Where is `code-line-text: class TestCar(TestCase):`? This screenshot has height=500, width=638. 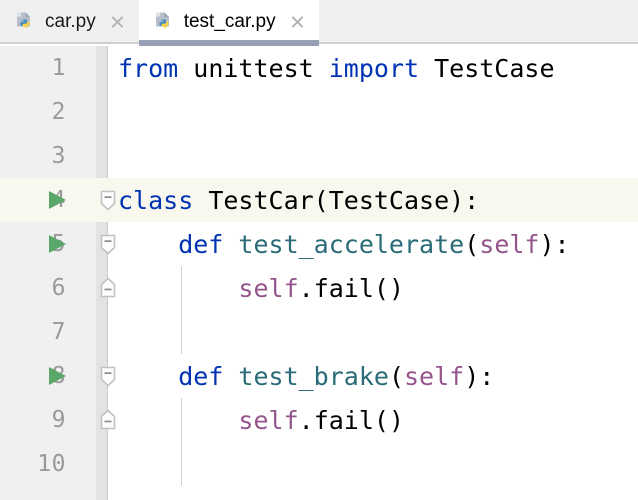
code-line-text: class TestCar(TestCase): is located at coordinates (298, 200).